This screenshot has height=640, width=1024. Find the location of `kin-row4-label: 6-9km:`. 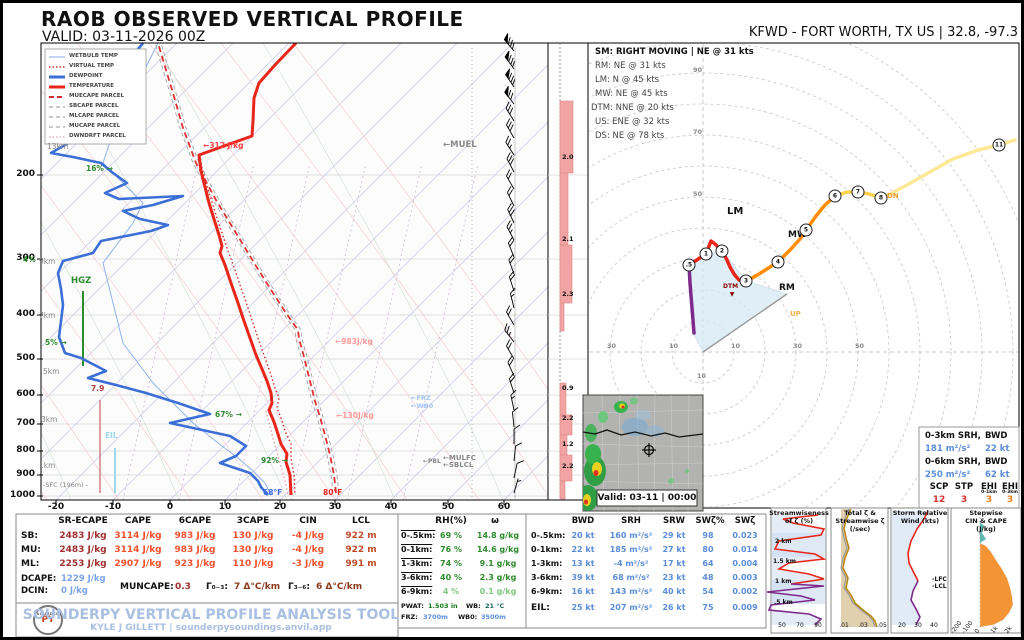

kin-row4-label: 6-9km: is located at coordinates (547, 591).